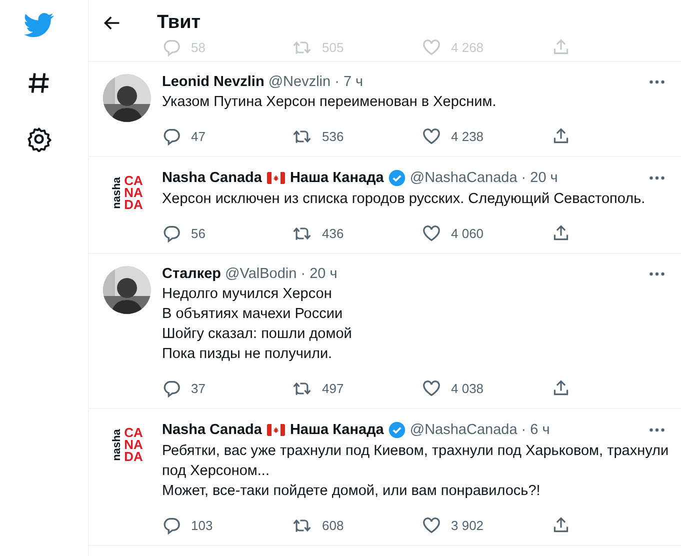  What do you see at coordinates (253, 314) in the screenshot?
I see `tweet-text: В объятиях мачехи России` at bounding box center [253, 314].